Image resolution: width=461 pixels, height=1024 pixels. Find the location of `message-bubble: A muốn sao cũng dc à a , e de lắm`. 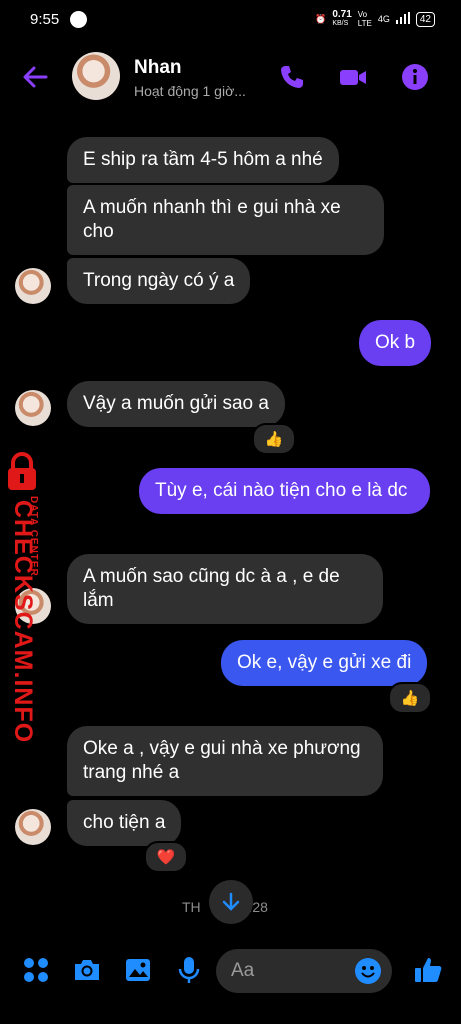

message-bubble: A muốn sao cũng dc à a , e de lắm is located at coordinates (225, 589).